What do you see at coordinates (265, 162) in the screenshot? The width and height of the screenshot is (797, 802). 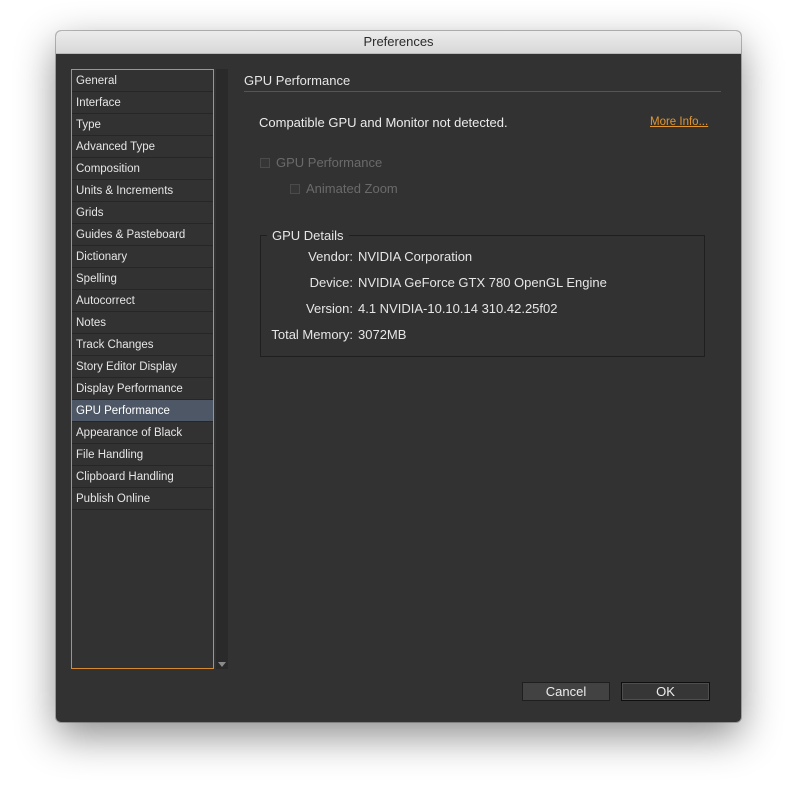 I see `gpu-performance-checkbox` at bounding box center [265, 162].